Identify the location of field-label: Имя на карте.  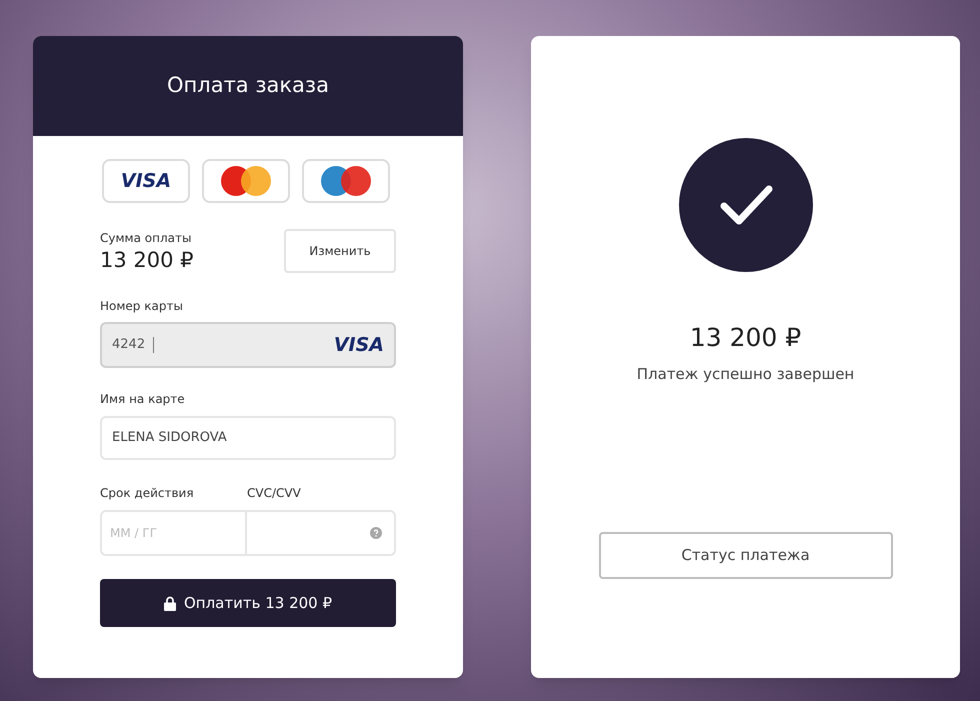
(143, 399).